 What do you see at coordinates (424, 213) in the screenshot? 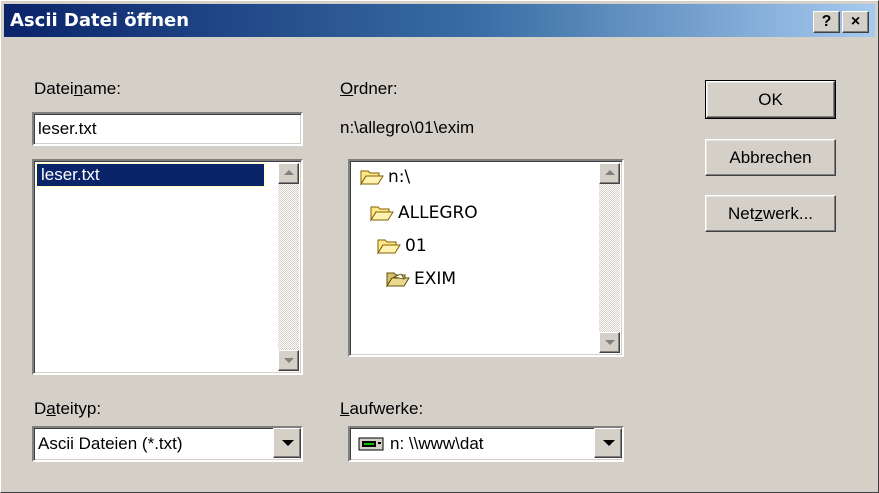
I see `tree-item-allegro: ALLEGRO` at bounding box center [424, 213].